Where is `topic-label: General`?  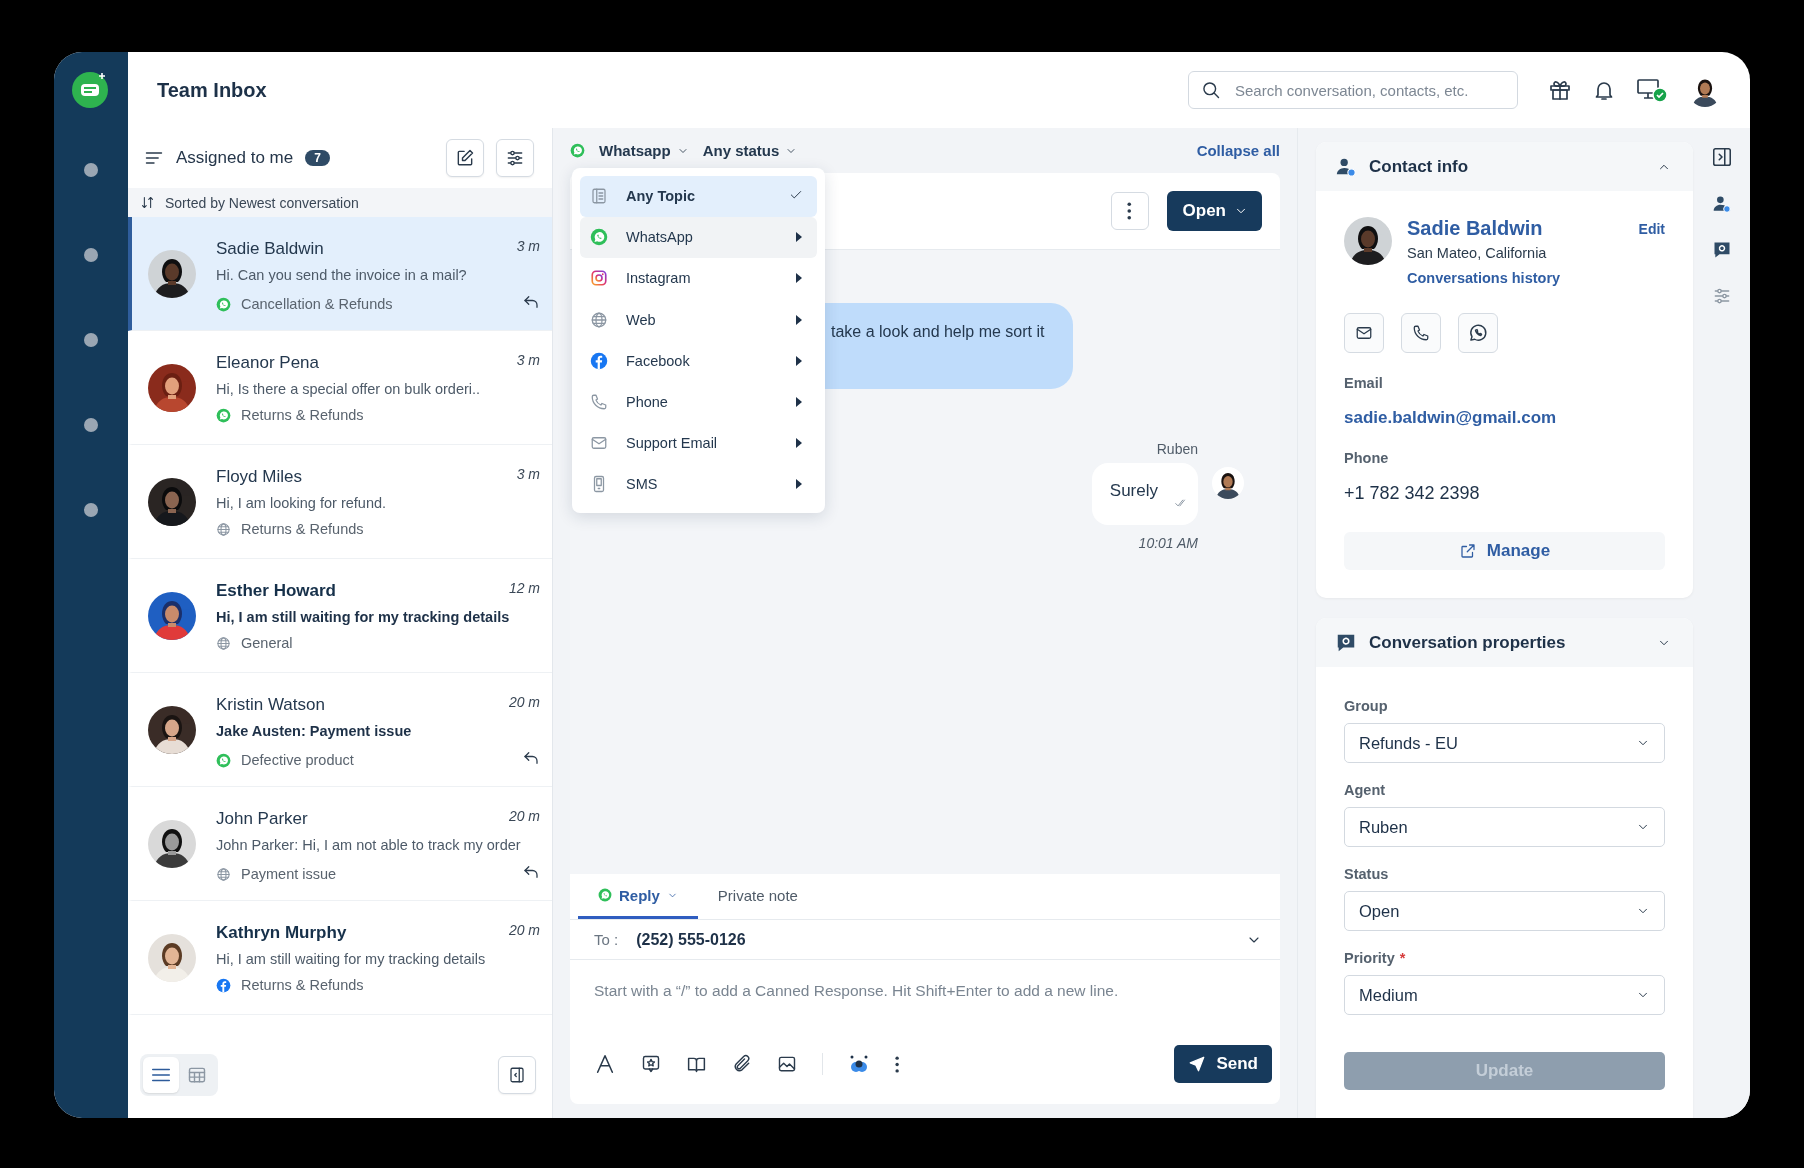
topic-label: General is located at coordinates (267, 643).